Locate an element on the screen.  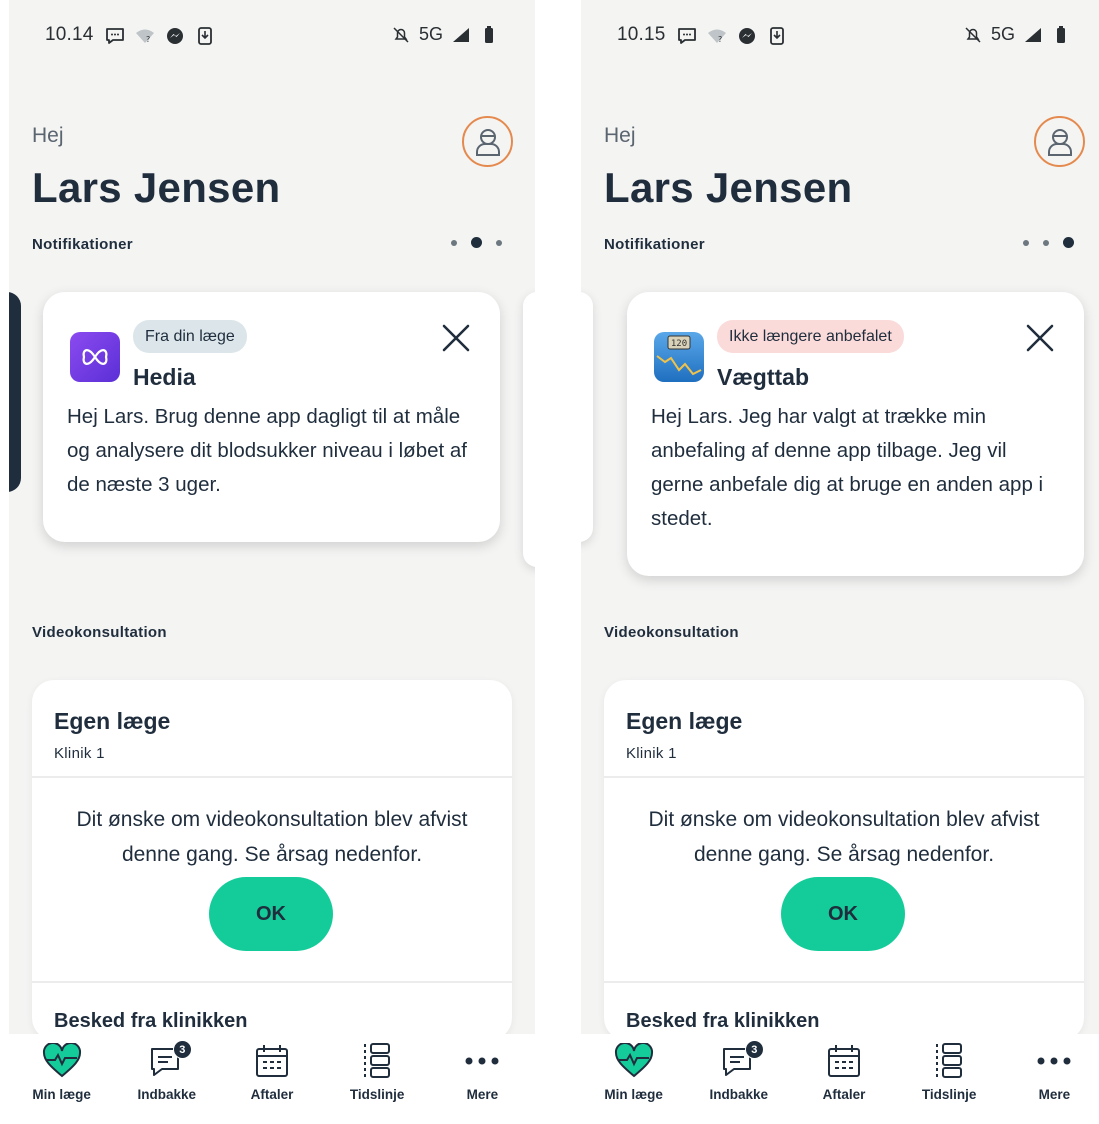
hedia-app-icon is located at coordinates (95, 357).